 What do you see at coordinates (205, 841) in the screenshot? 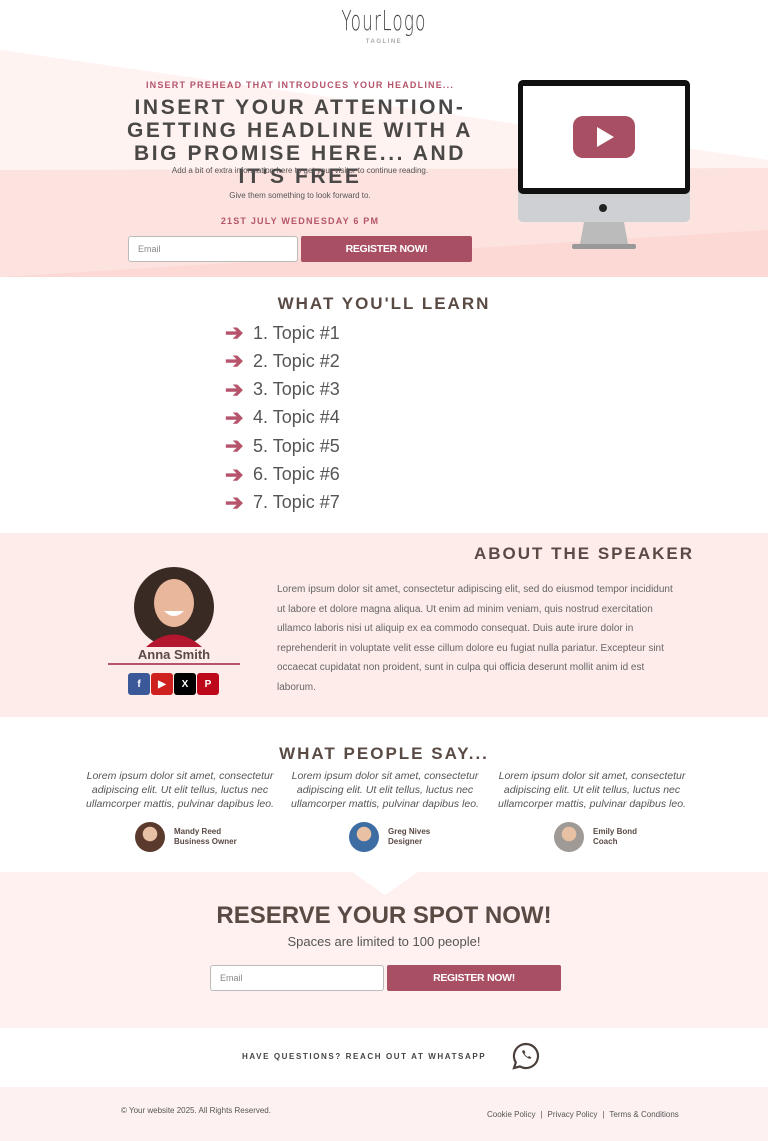
I see `author-role: Business Owner` at bounding box center [205, 841].